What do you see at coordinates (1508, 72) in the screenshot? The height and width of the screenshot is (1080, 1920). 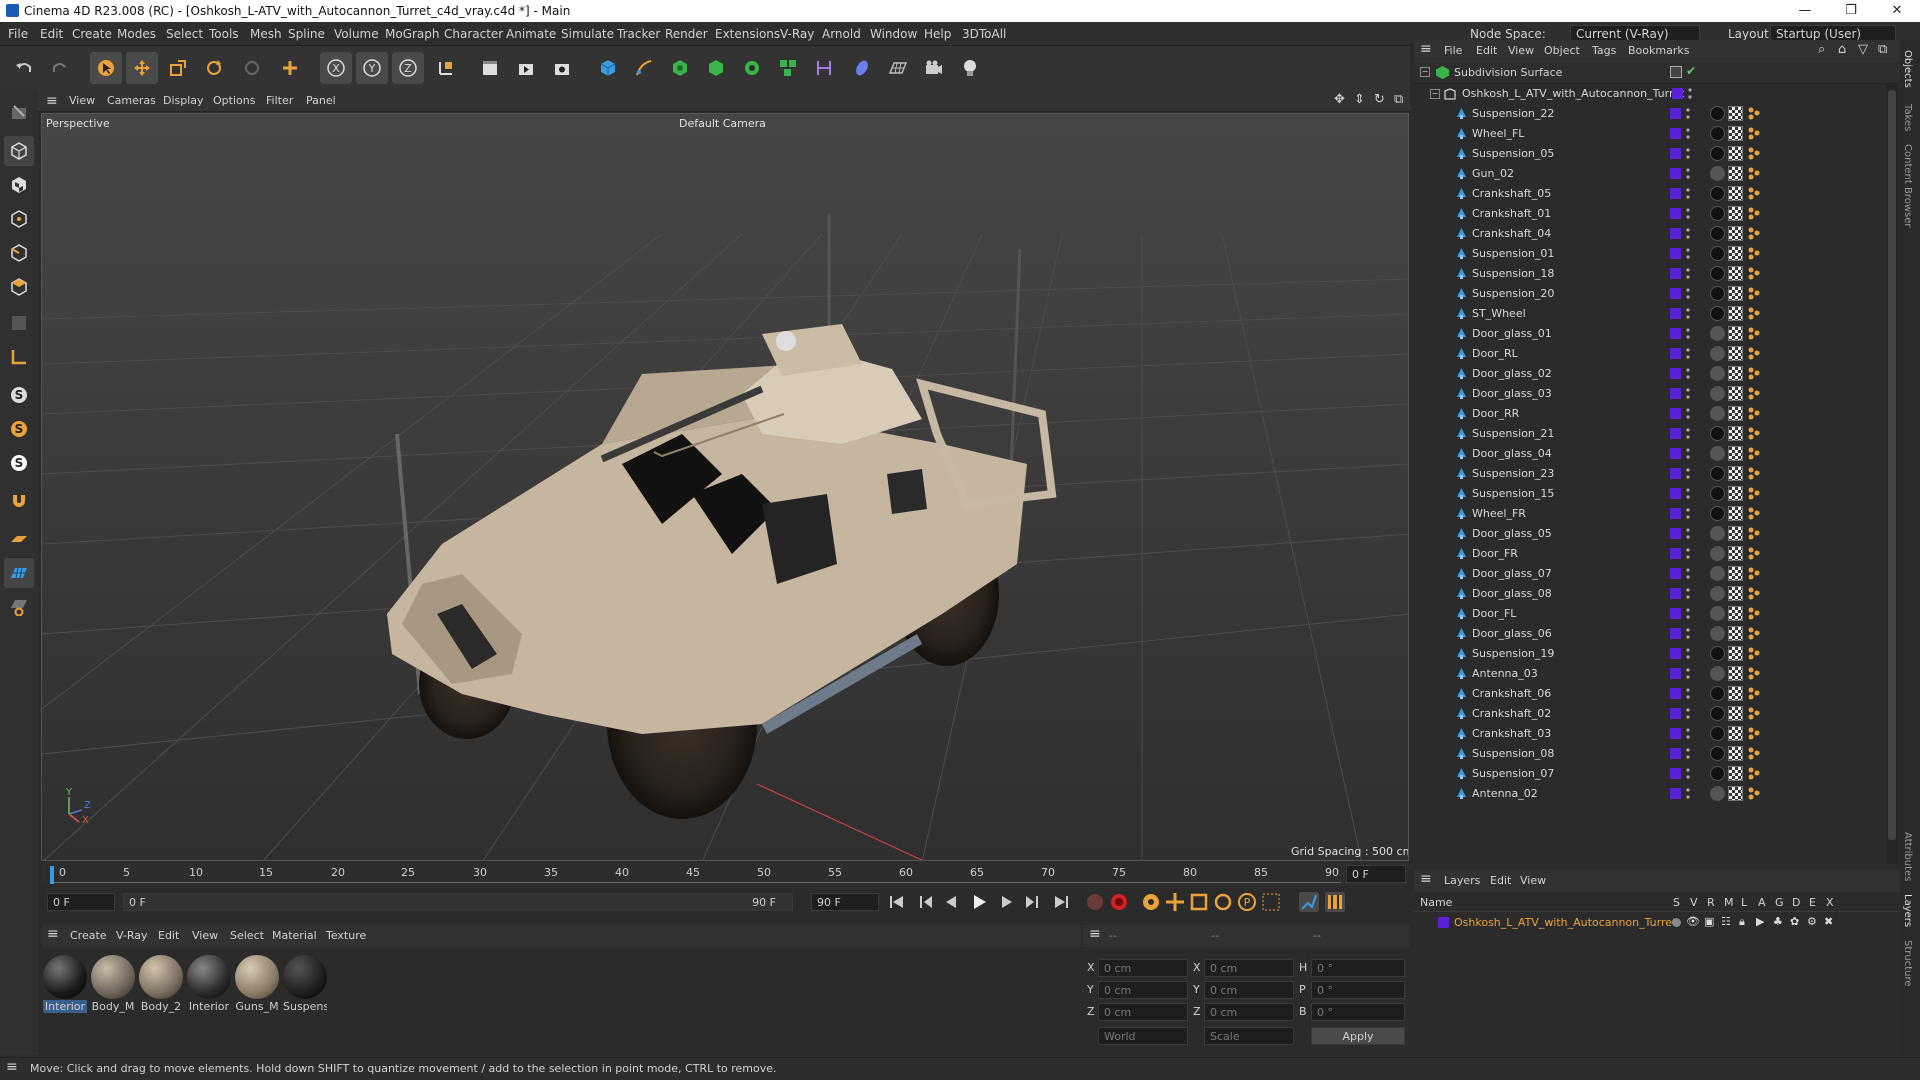 I see `object-root-name: Subdivision Surface` at bounding box center [1508, 72].